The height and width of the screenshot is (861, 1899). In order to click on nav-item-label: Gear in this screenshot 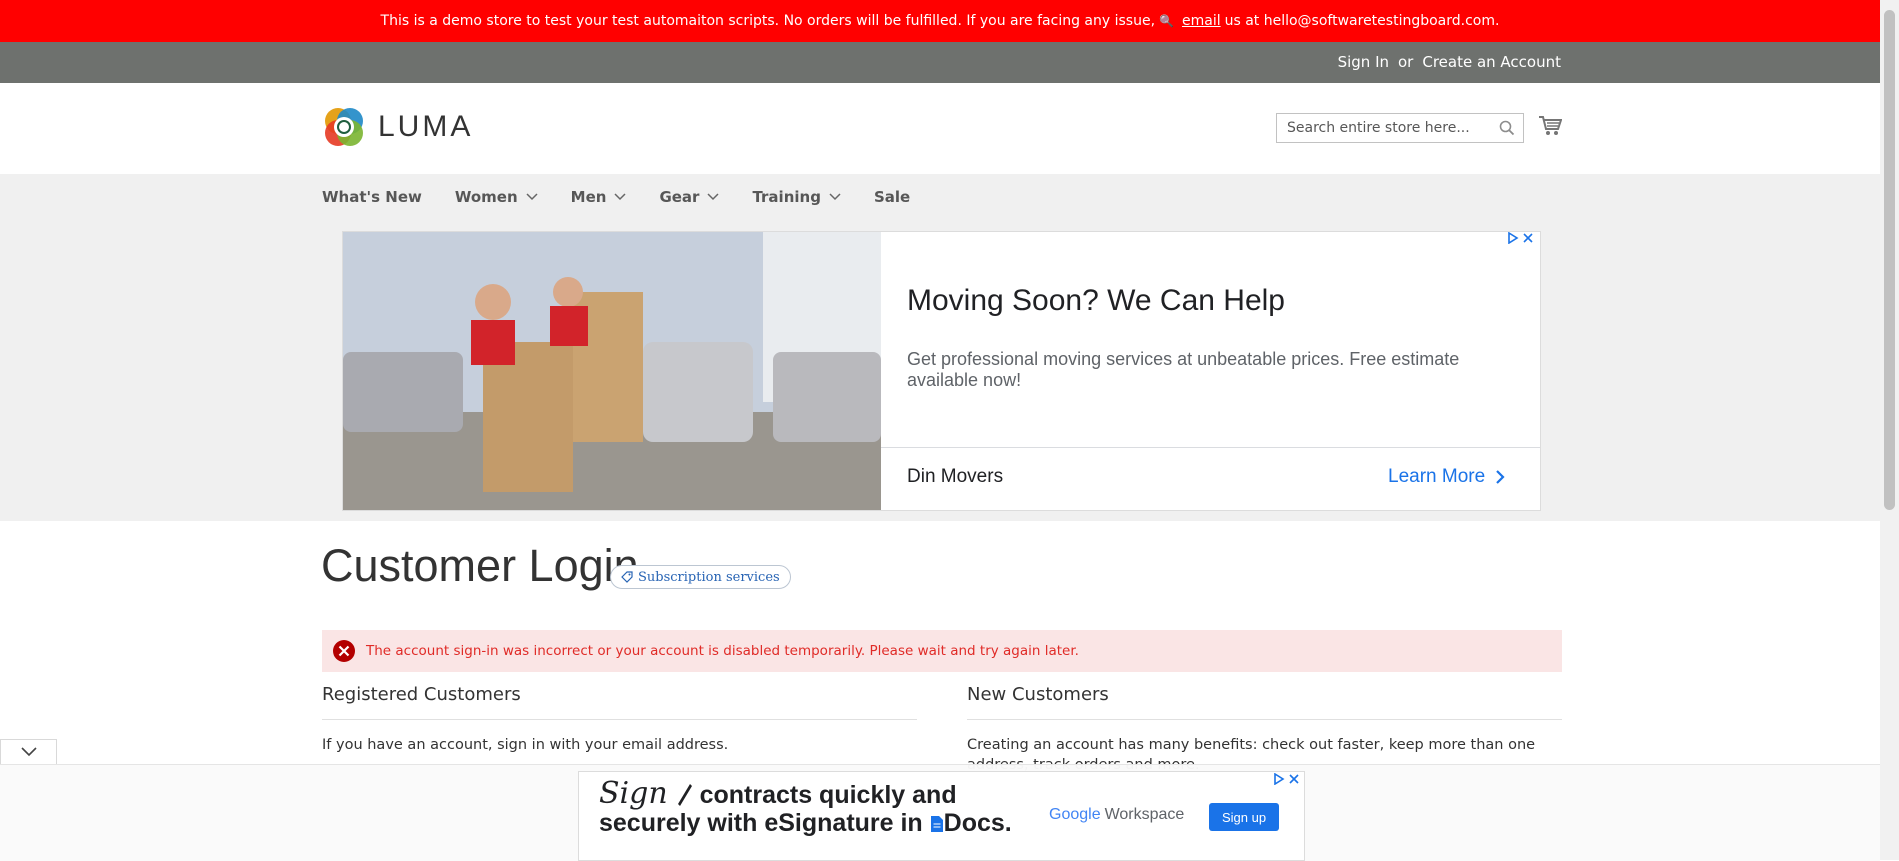, I will do `click(679, 197)`.